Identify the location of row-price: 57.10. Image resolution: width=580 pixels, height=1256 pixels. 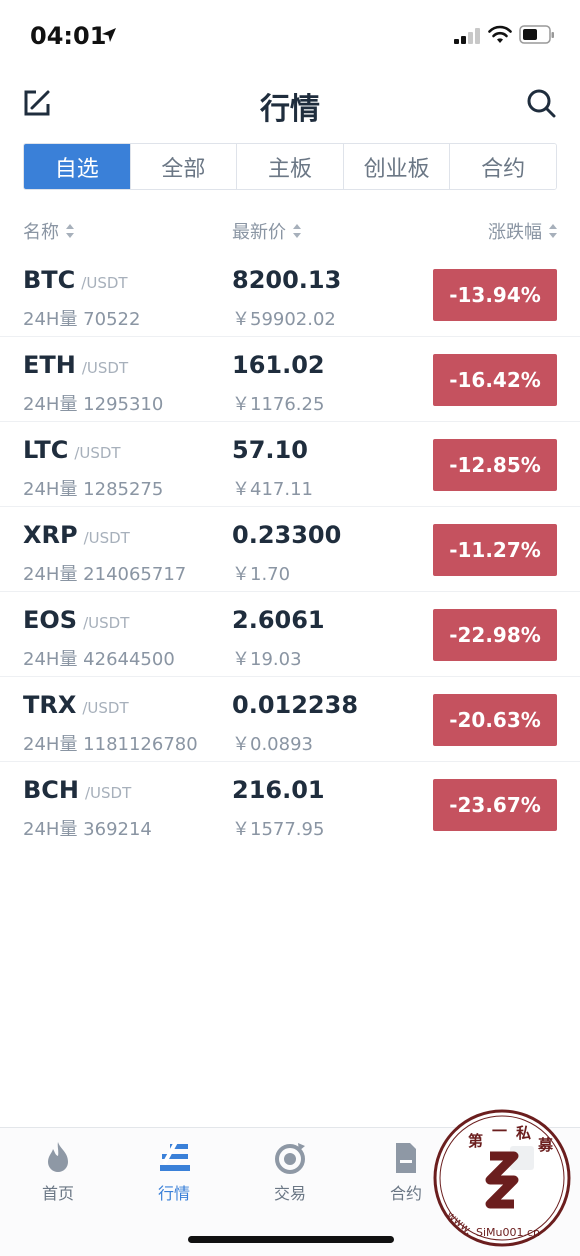
(270, 450).